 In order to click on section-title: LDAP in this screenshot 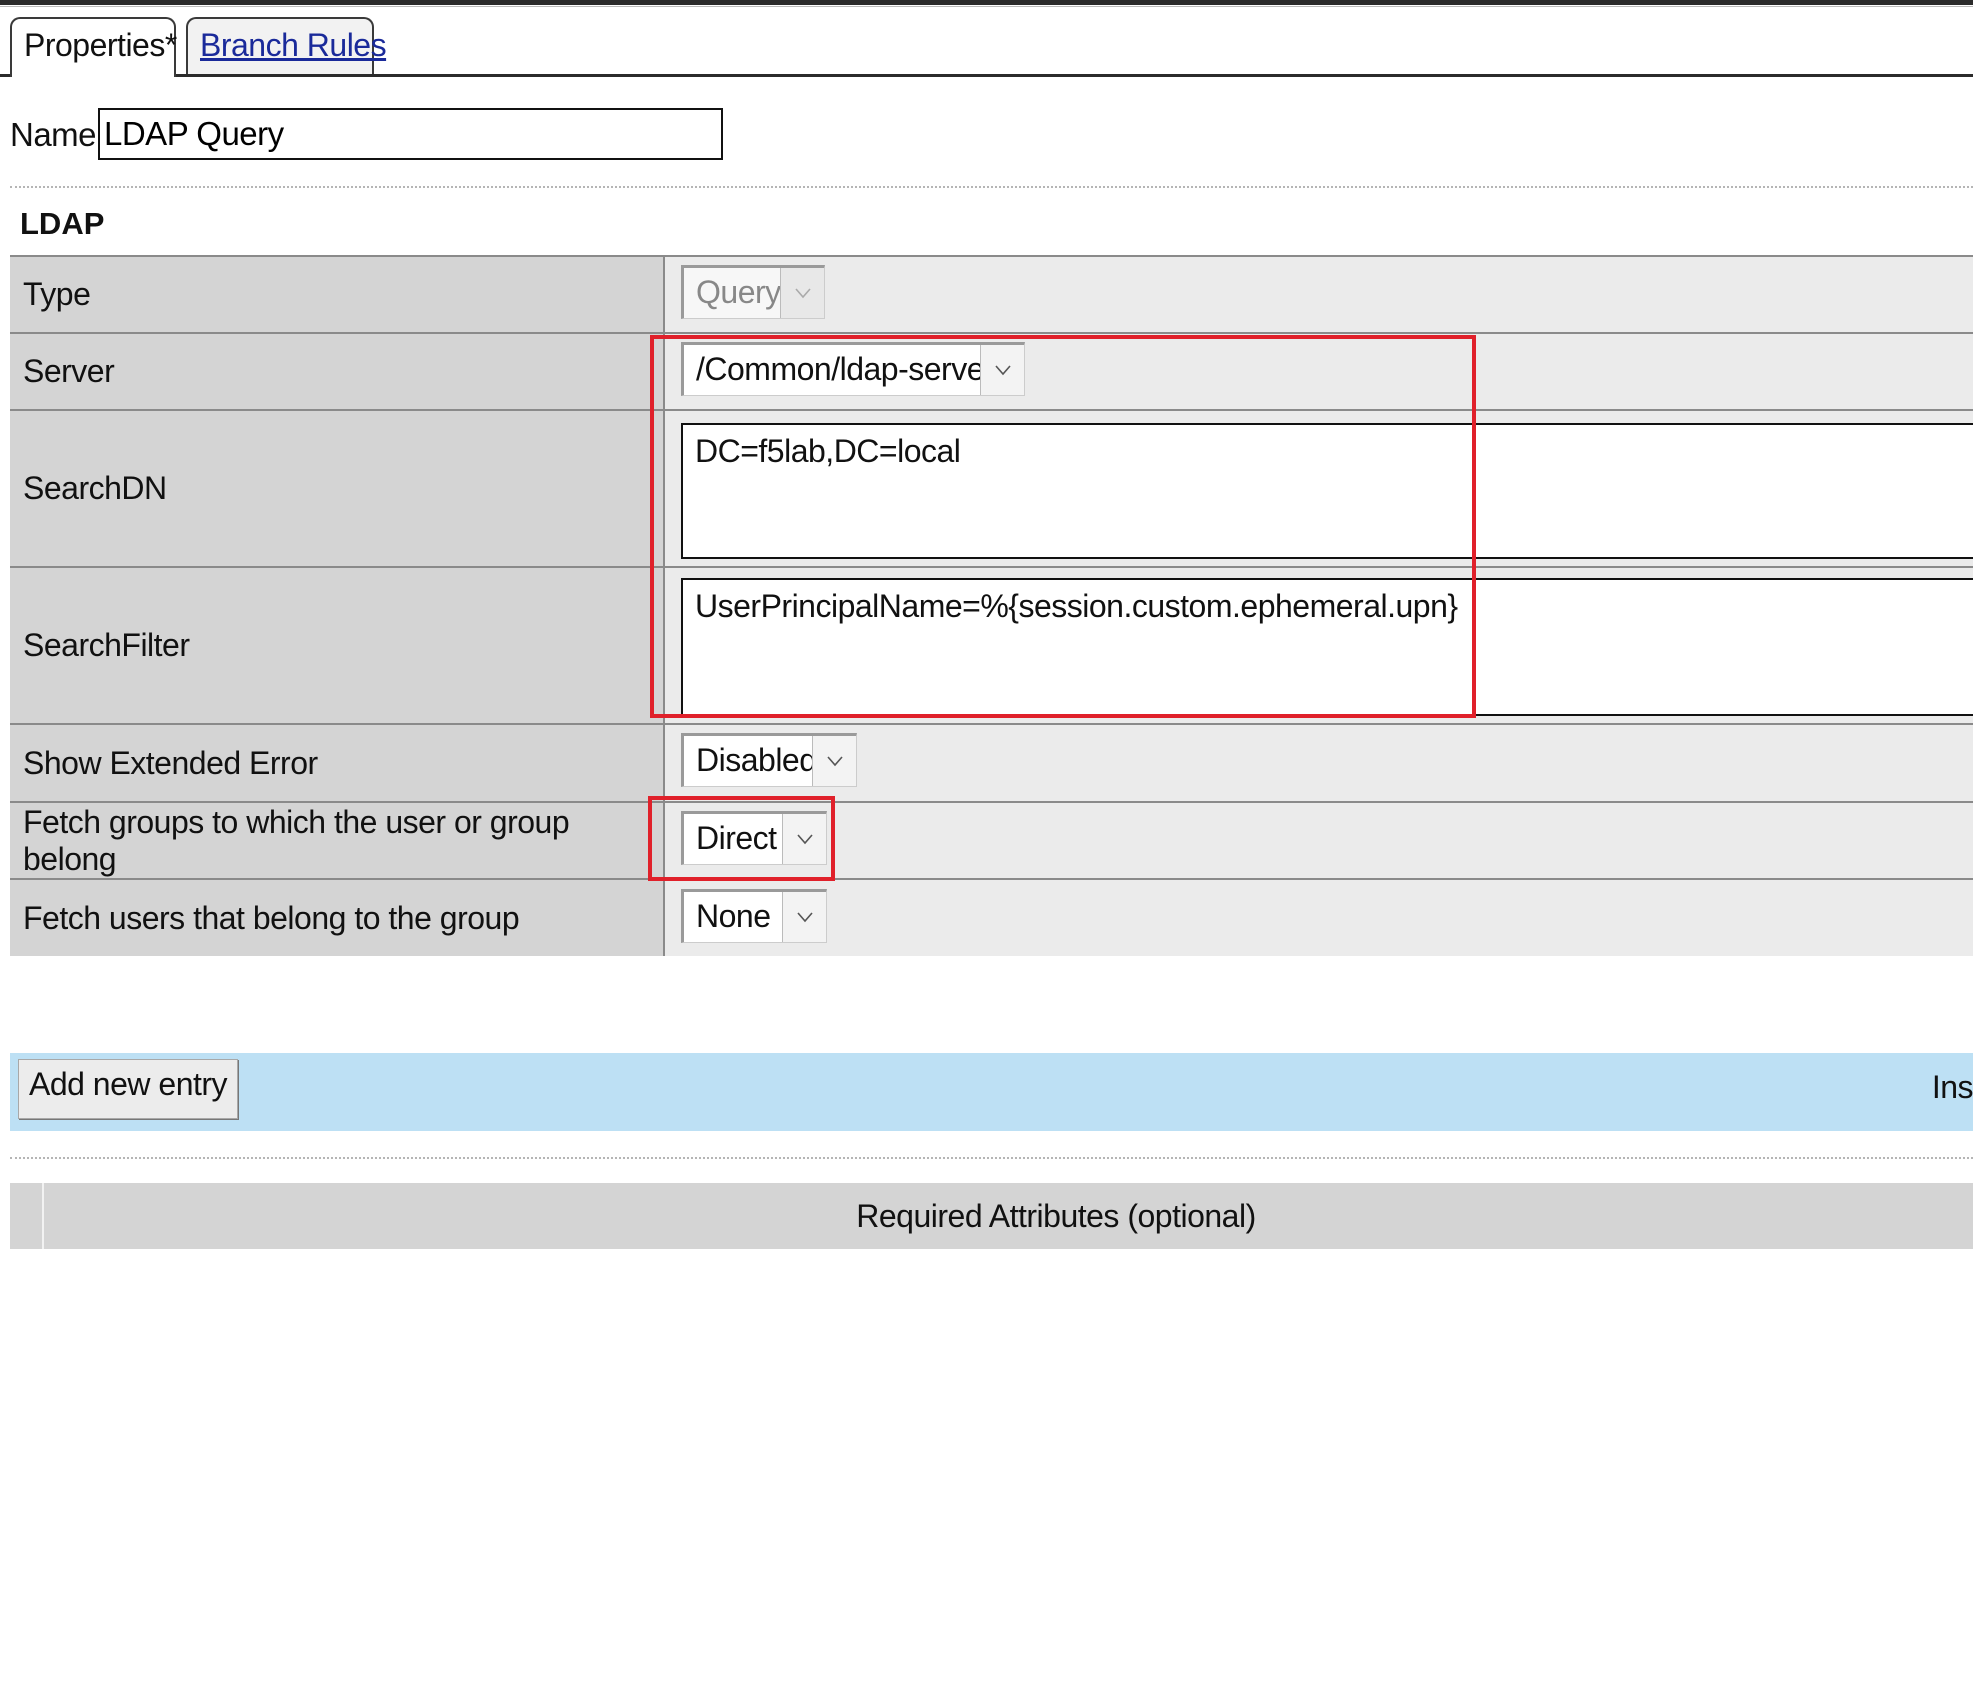, I will do `click(62, 223)`.